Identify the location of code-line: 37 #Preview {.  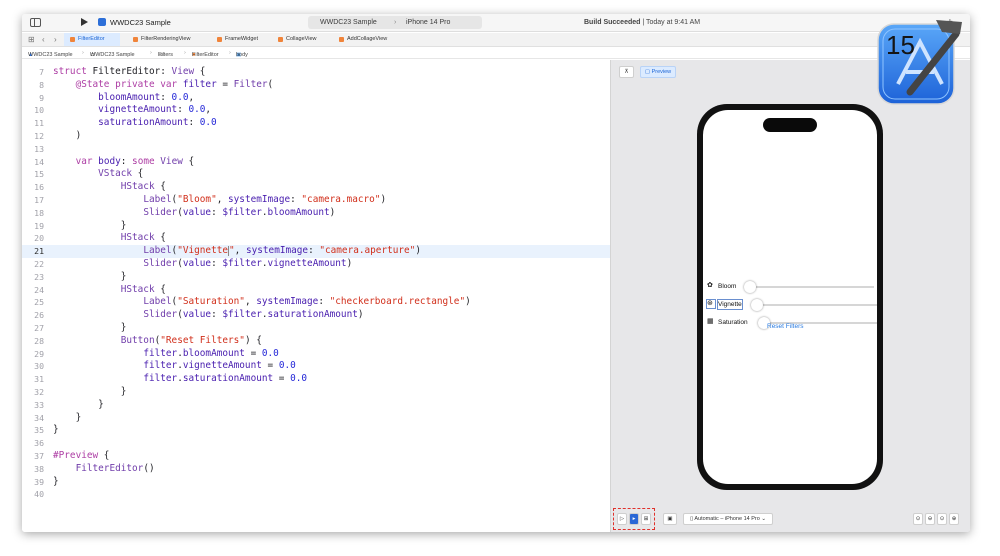
(316, 456).